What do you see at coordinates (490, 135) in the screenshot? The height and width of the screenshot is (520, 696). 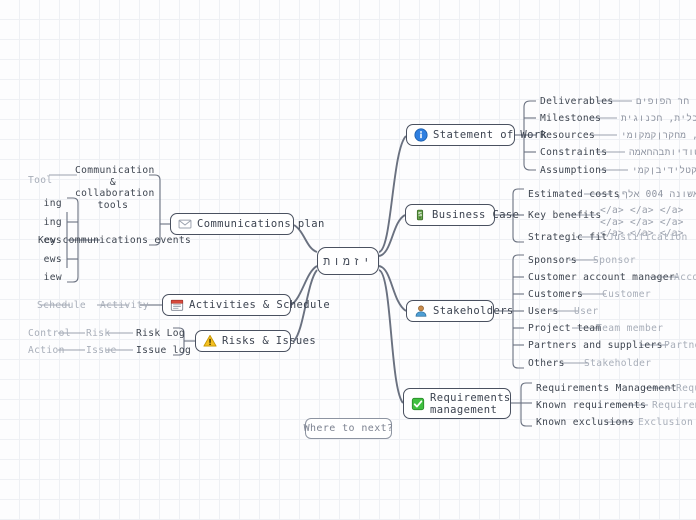 I see `node-statement-of-work-label: Statement of Work` at bounding box center [490, 135].